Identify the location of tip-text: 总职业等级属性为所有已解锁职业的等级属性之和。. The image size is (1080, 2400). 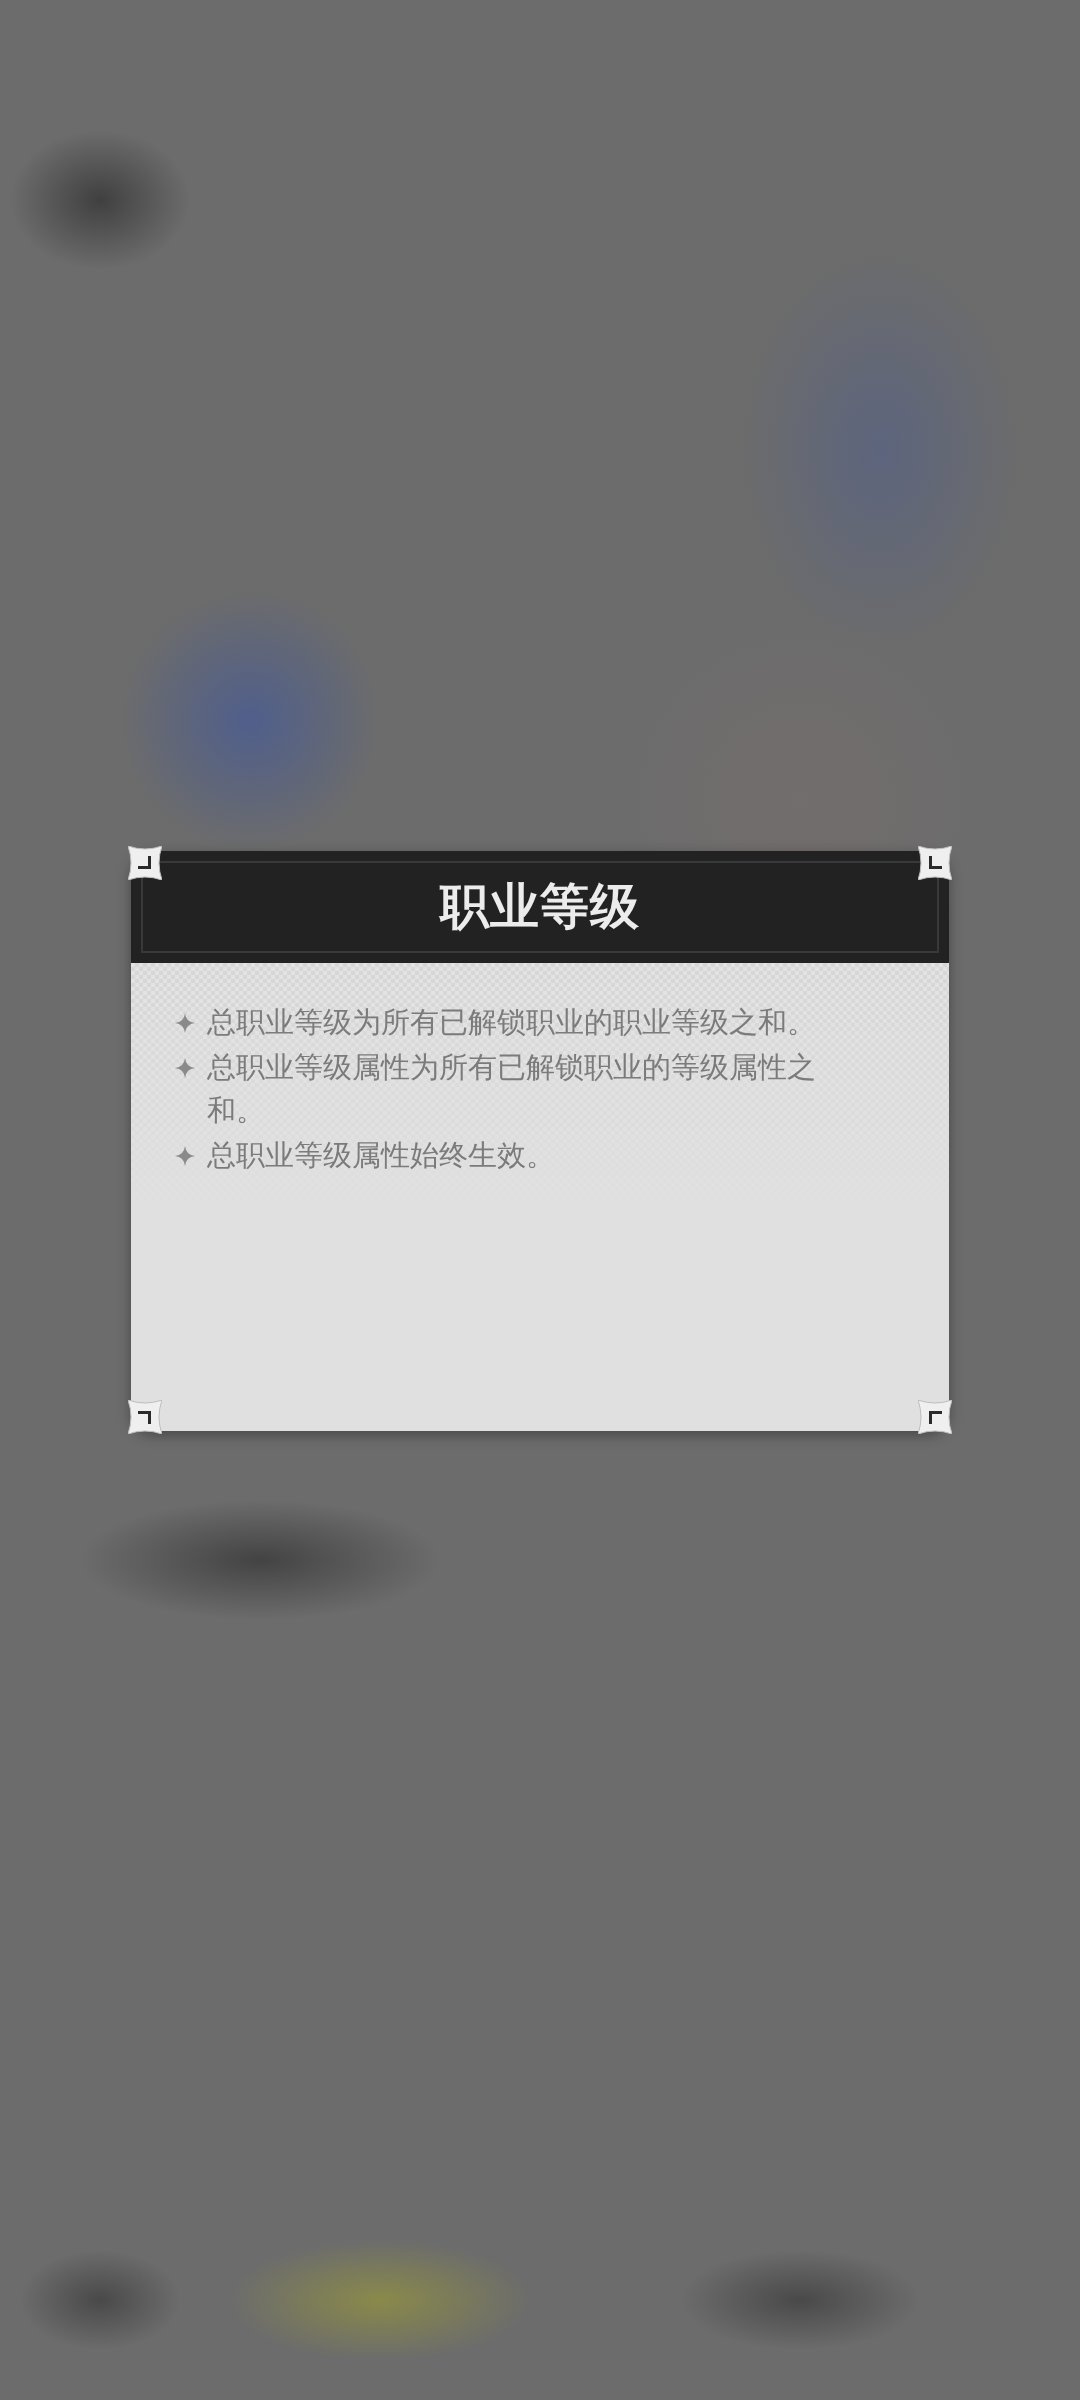
(512, 1089).